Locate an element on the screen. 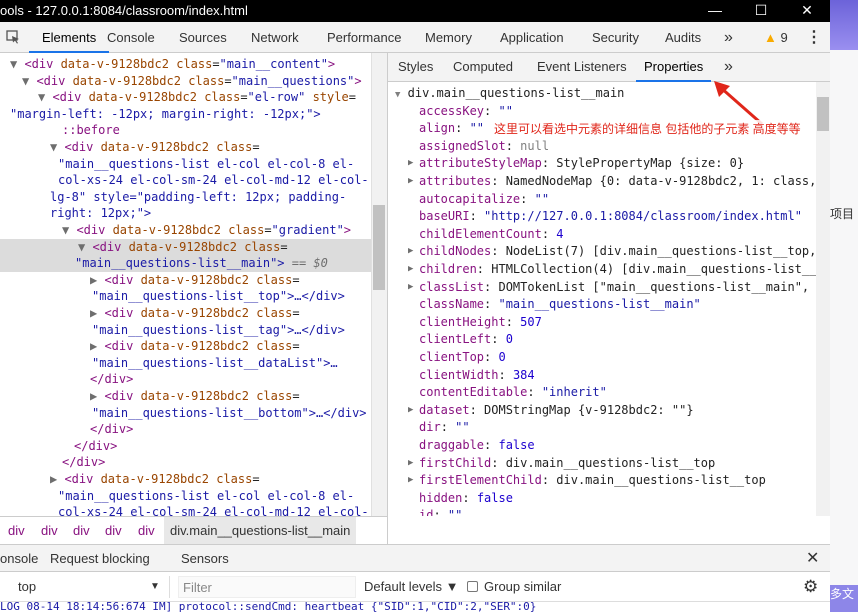  property-row: ▶ dataset: DOMStringMap {v-9128bdc2: ""} is located at coordinates (551, 410).